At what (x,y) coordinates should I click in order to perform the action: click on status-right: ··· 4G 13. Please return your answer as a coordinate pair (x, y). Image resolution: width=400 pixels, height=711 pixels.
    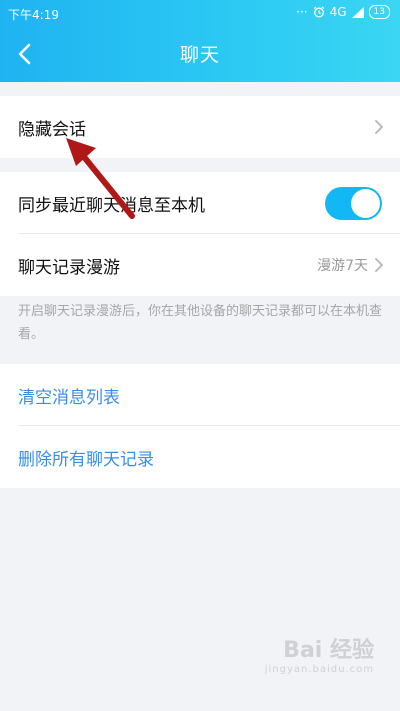
    Looking at the image, I should click on (343, 12).